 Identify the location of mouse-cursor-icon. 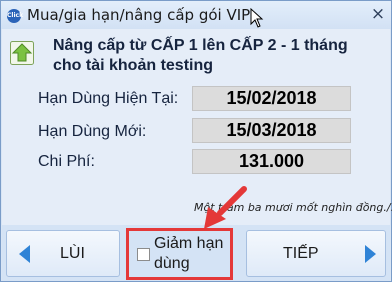
(257, 18).